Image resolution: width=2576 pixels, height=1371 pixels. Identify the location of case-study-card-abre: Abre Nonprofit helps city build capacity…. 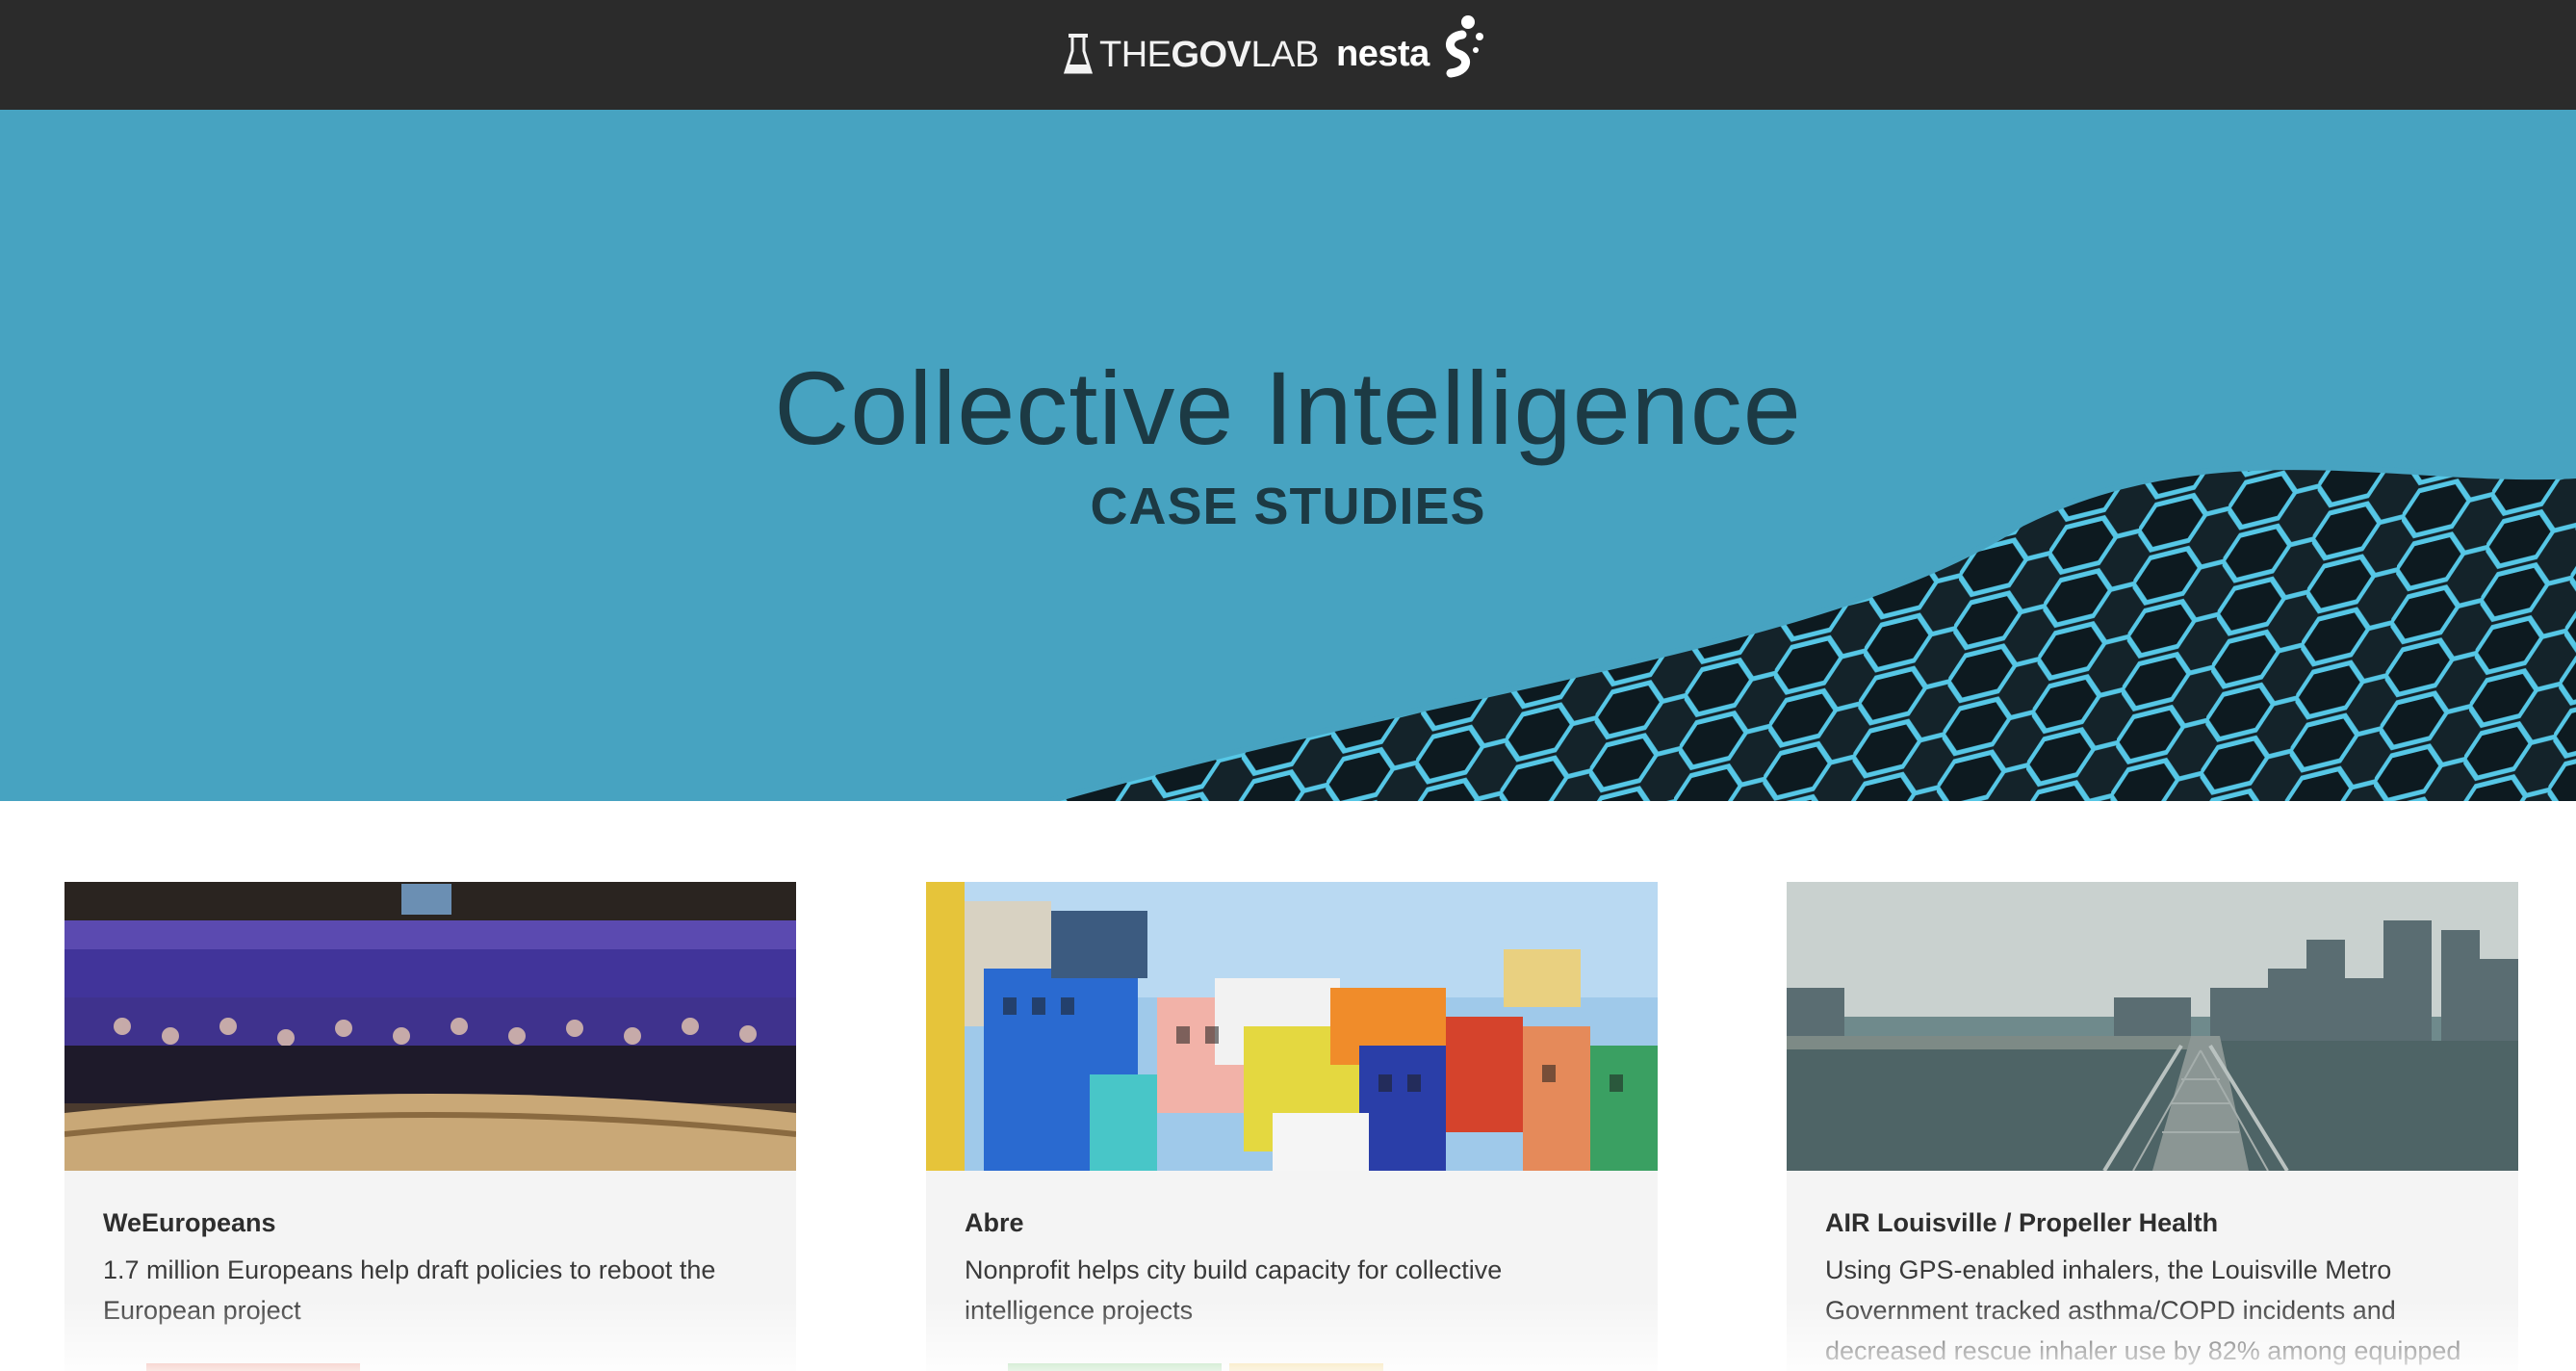
(1292, 1126).